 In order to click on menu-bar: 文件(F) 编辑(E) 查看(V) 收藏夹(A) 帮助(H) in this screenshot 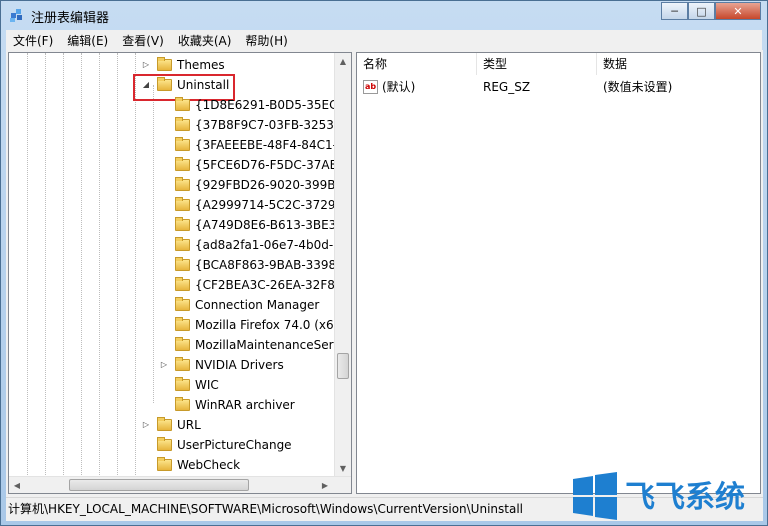, I will do `click(384, 40)`.